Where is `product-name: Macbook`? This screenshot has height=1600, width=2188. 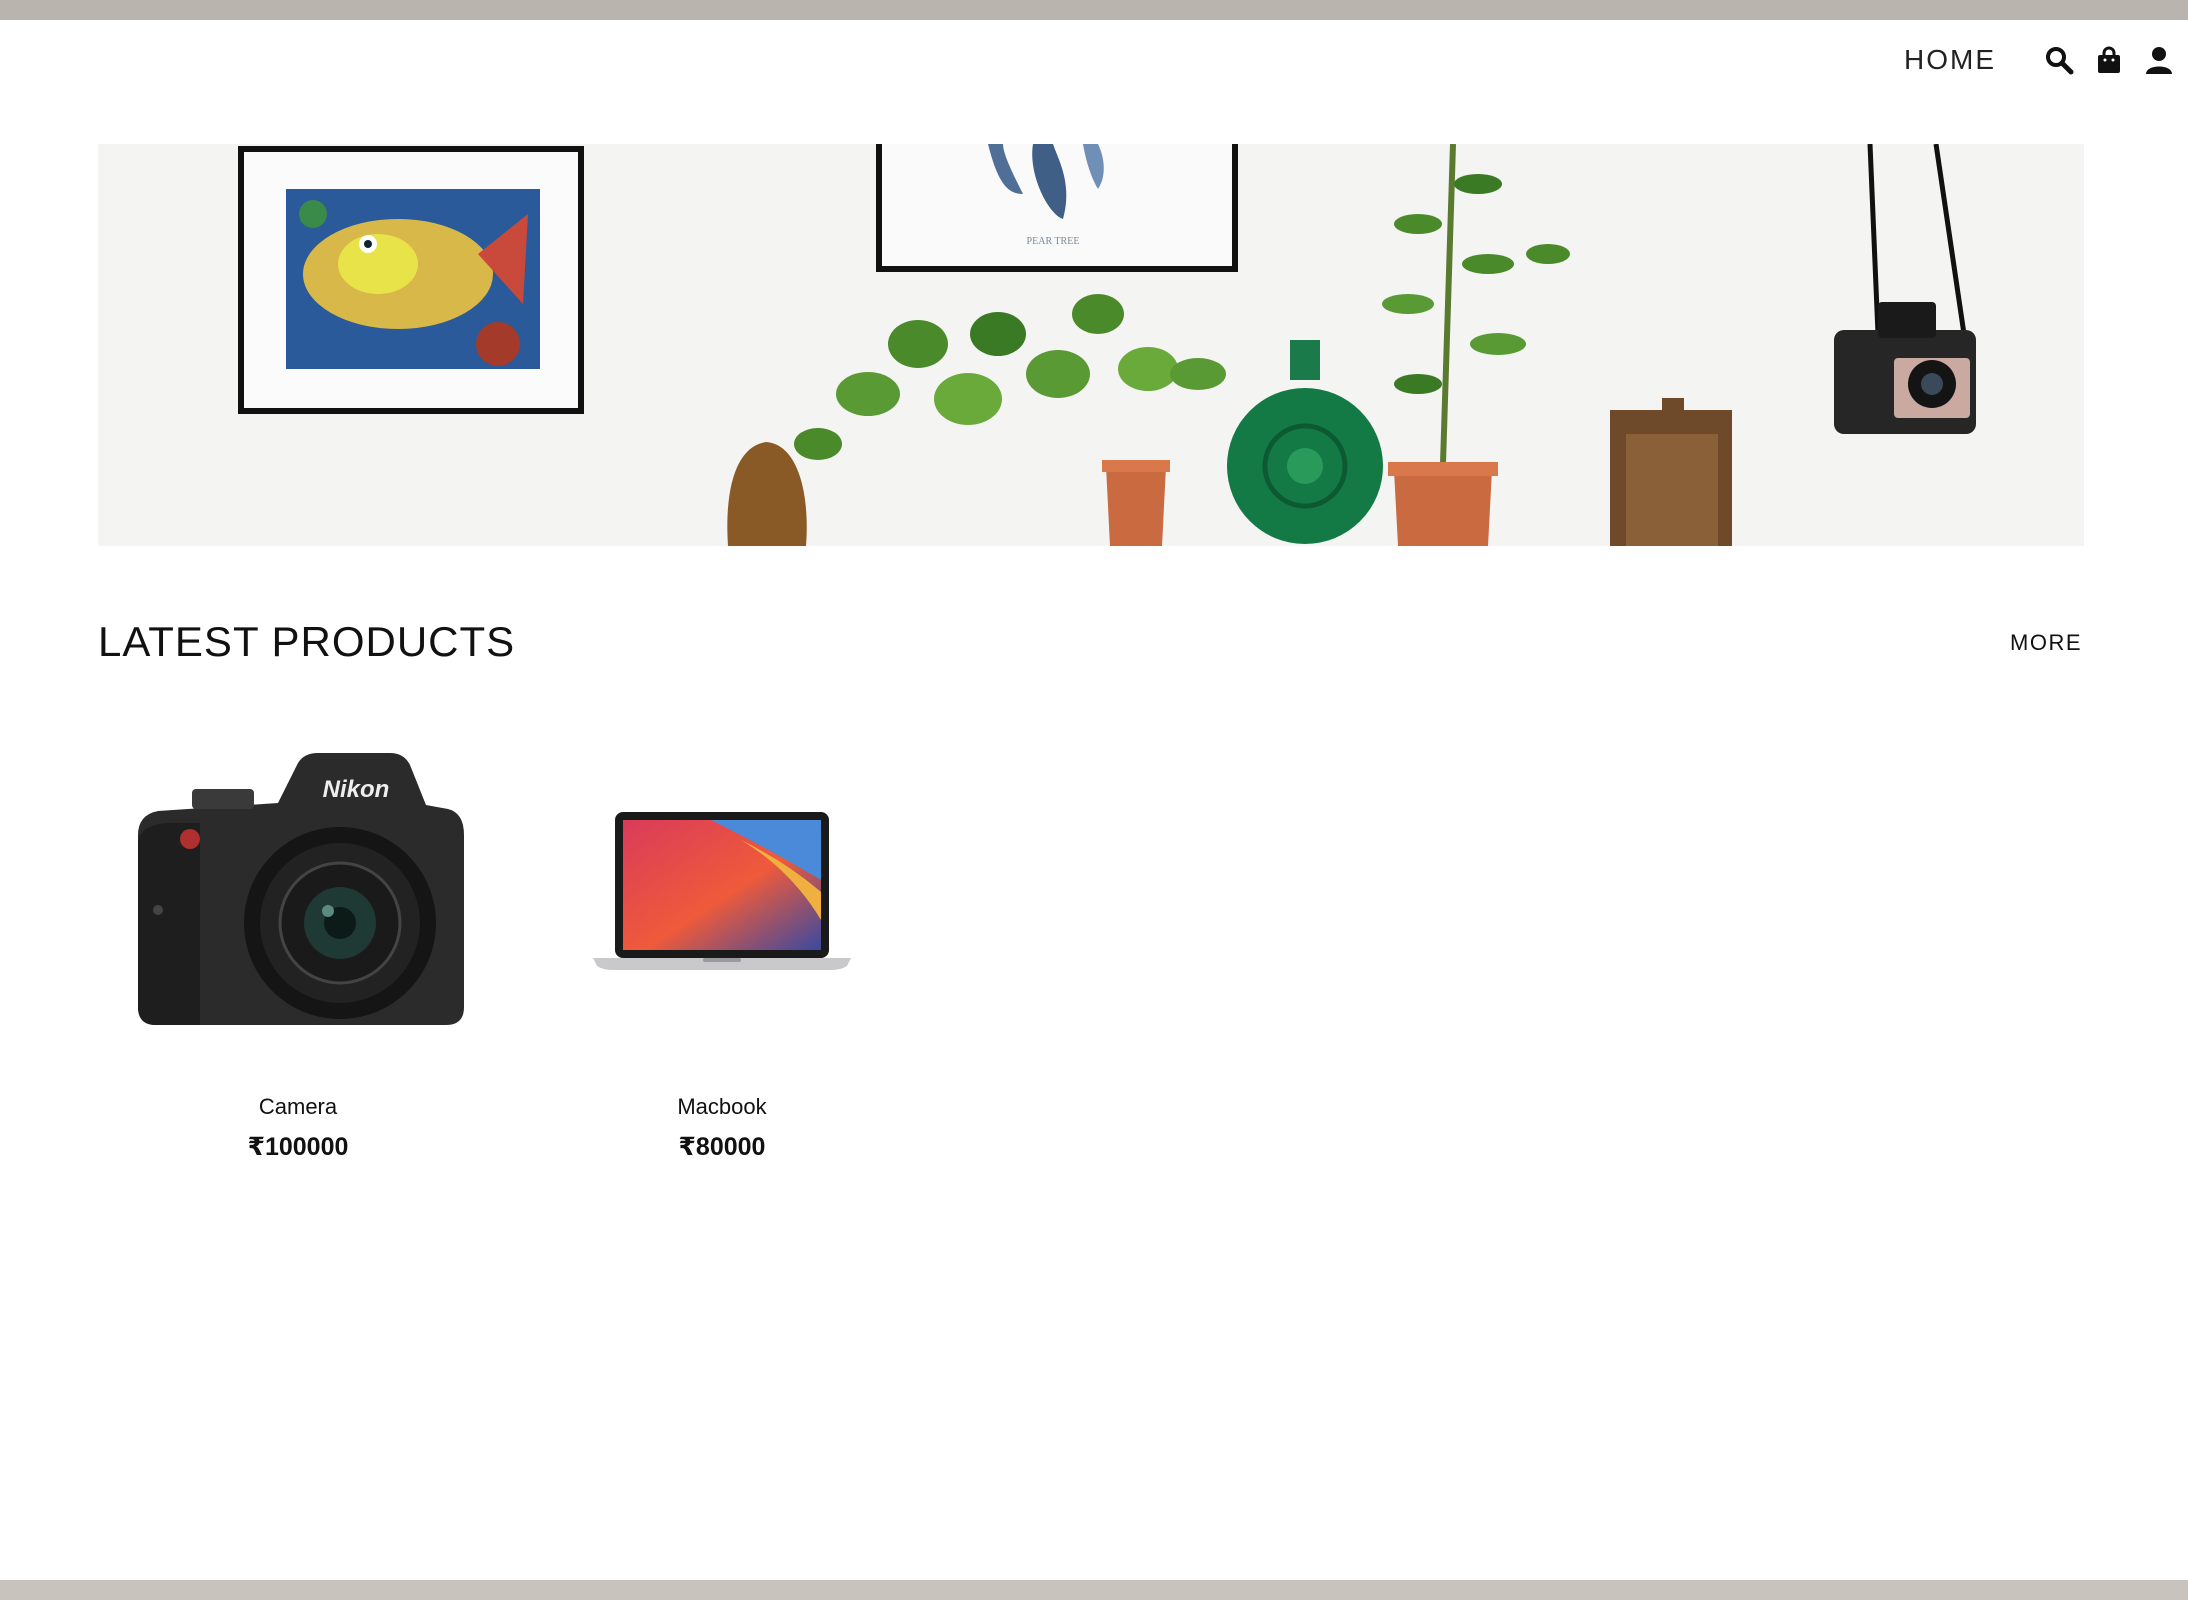 product-name: Macbook is located at coordinates (722, 1107).